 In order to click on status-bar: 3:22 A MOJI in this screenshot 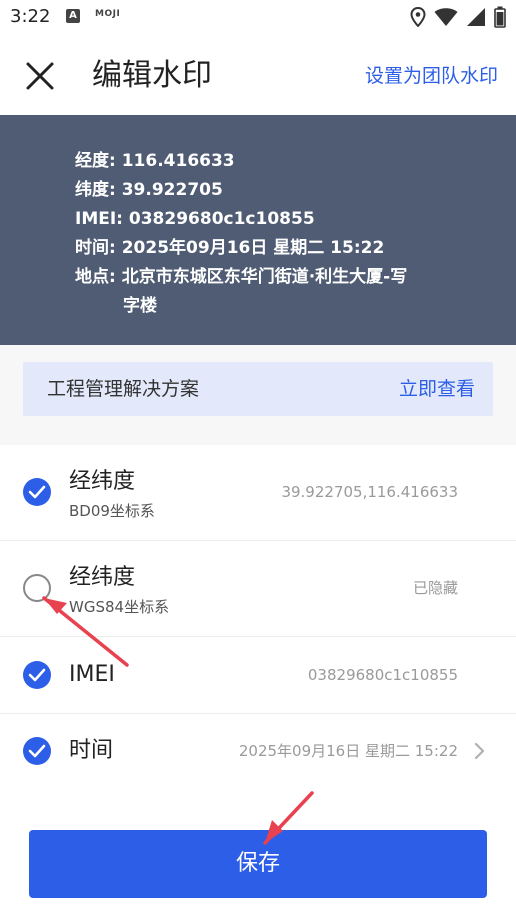, I will do `click(258, 18)`.